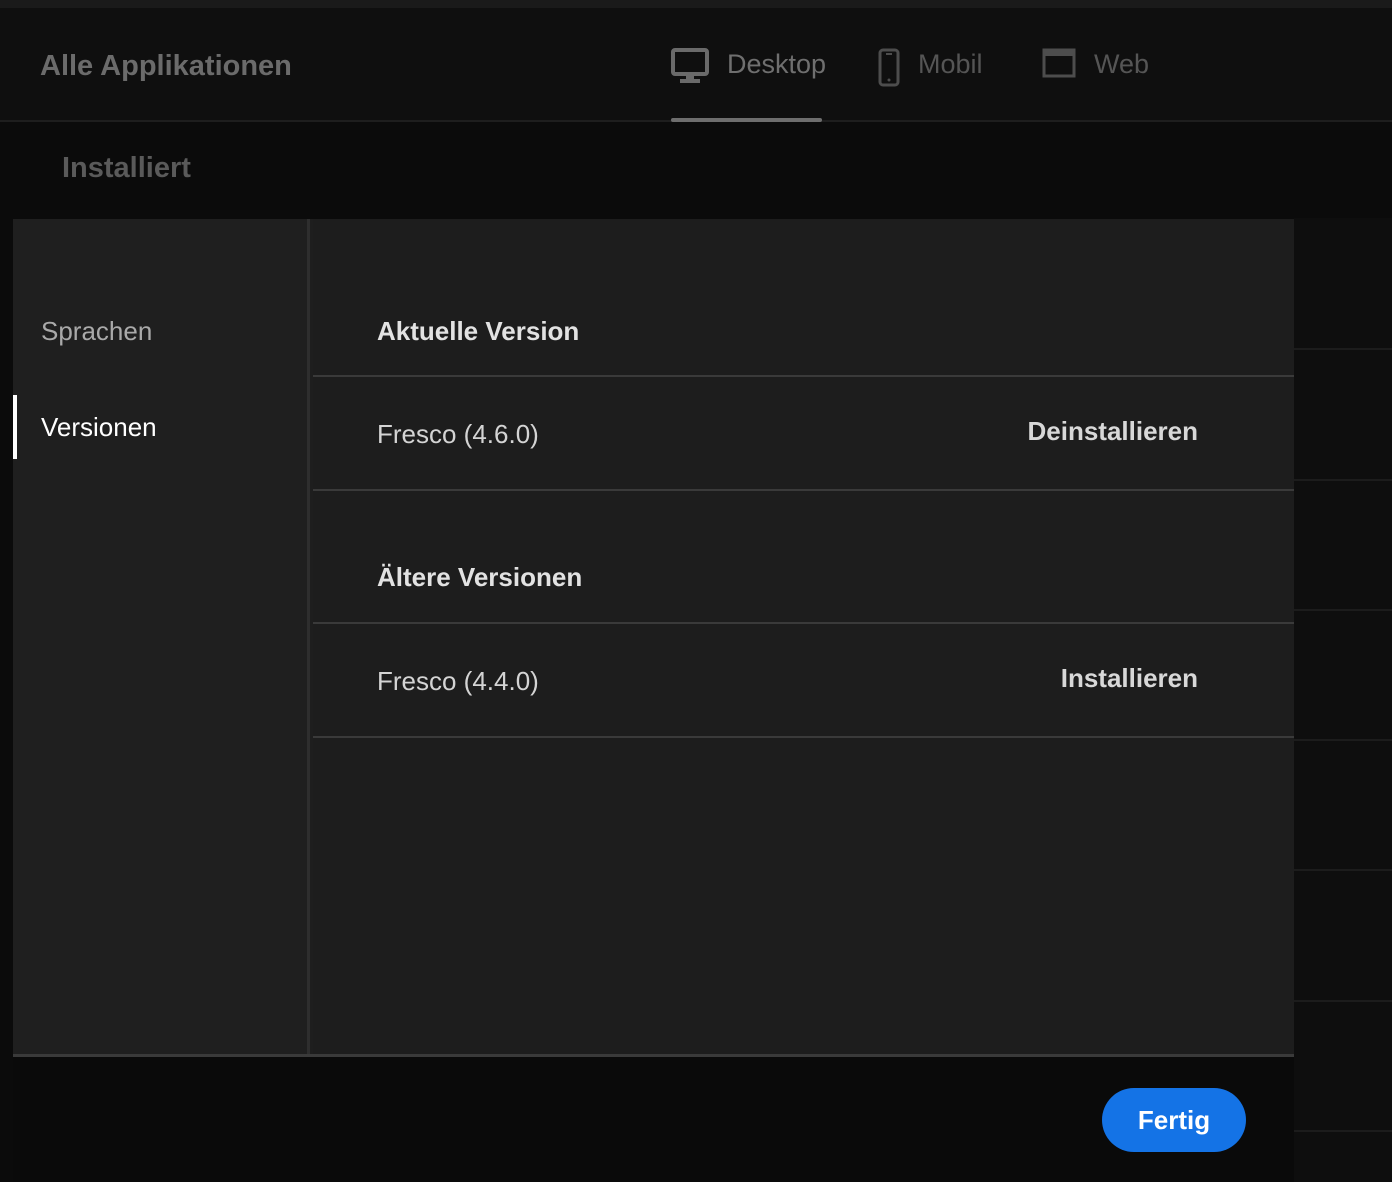  Describe the element at coordinates (478, 331) in the screenshot. I see `current-version-heading: Aktuelle Version` at that location.